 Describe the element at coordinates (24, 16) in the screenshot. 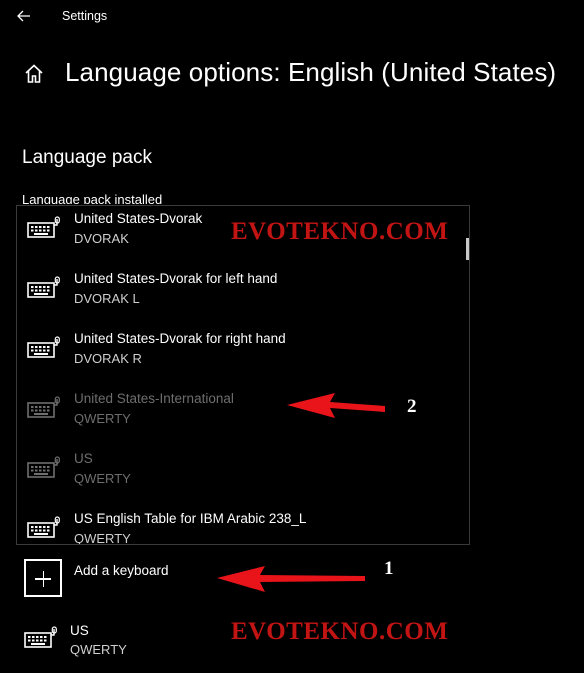

I see `back-arrow-icon` at that location.